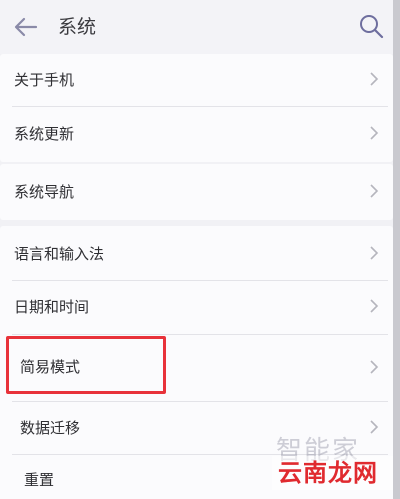 This screenshot has height=499, width=400. What do you see at coordinates (39, 480) in the screenshot?
I see `settings-item-label: 重置` at bounding box center [39, 480].